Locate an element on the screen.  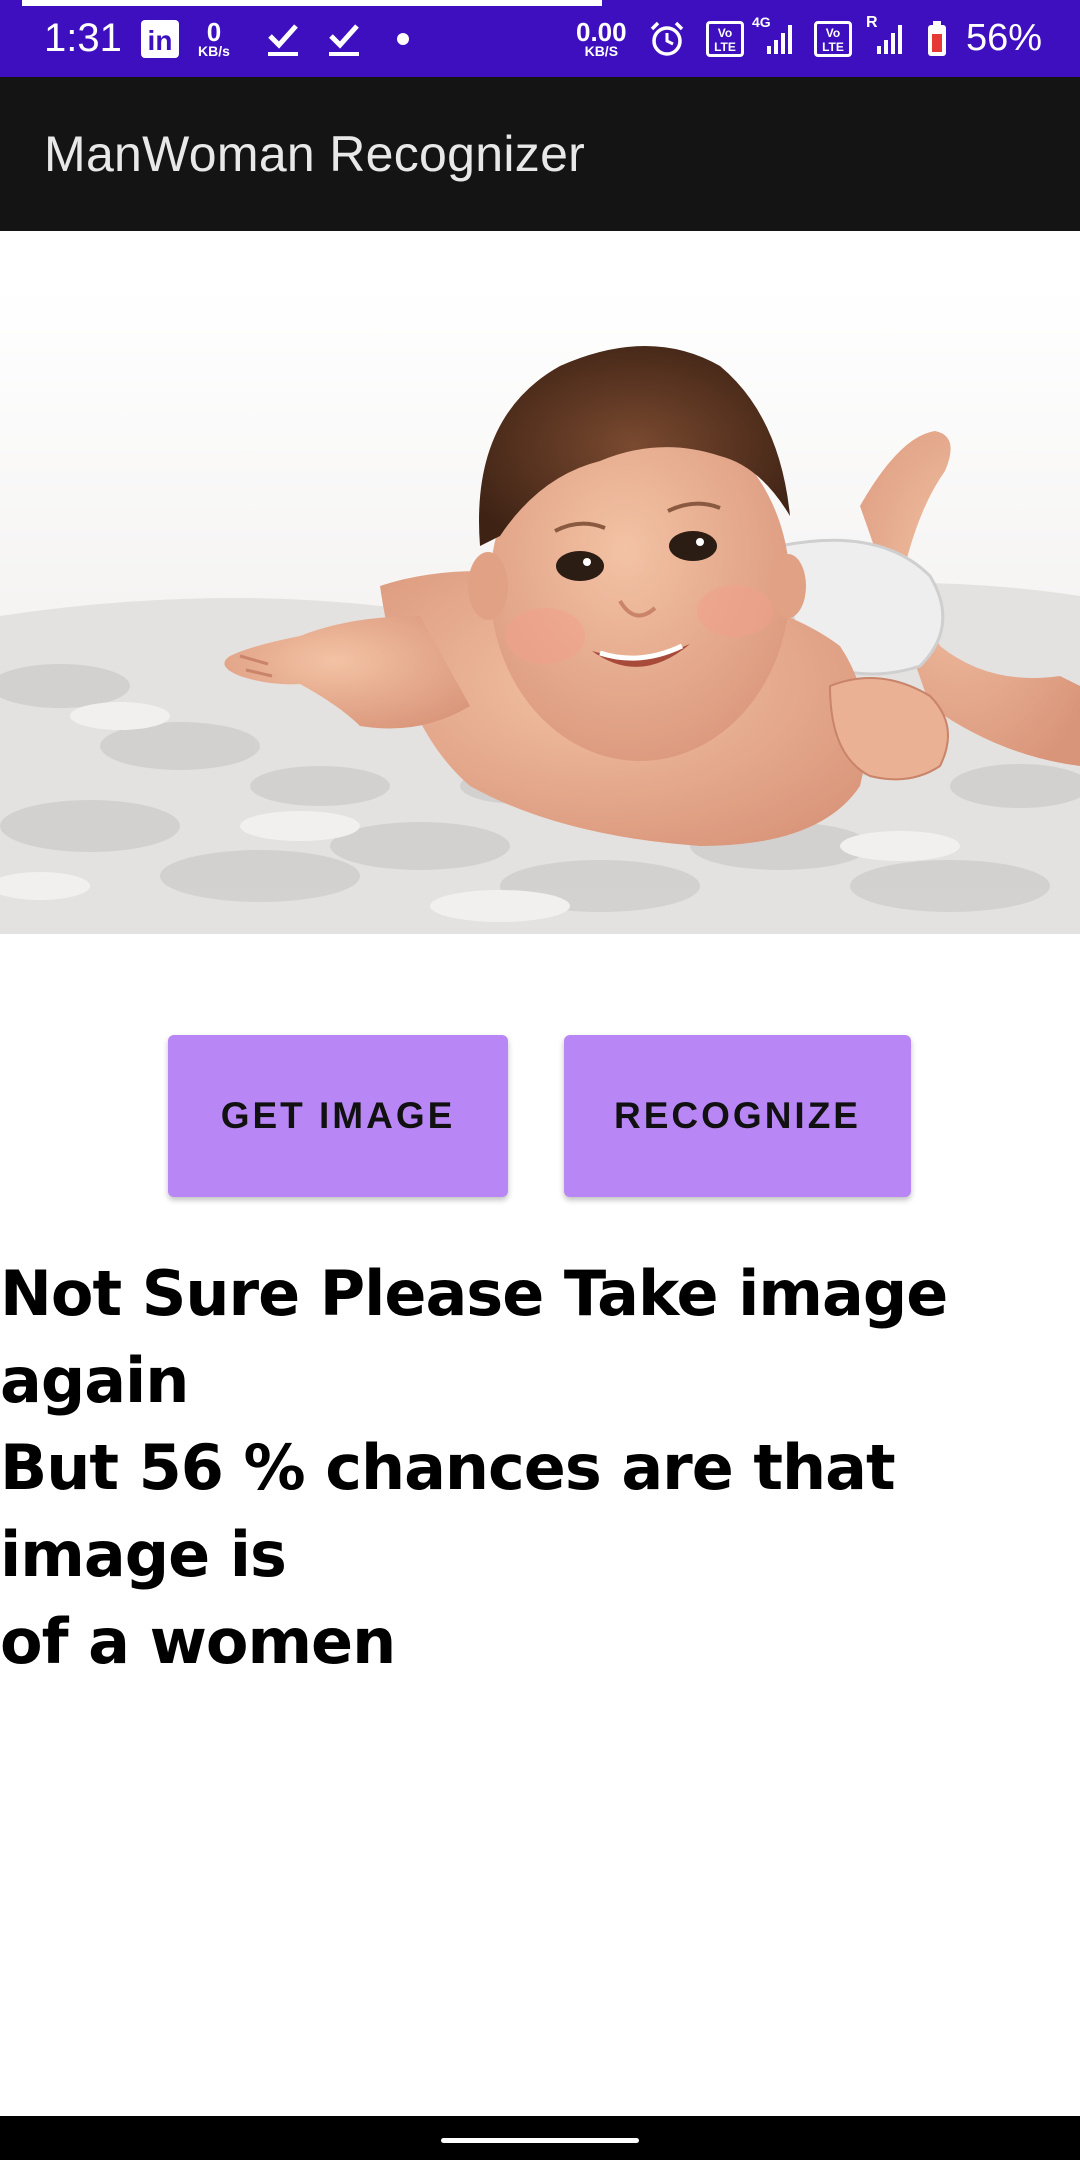
network-speed-right: 0.00 KB/S is located at coordinates (601, 38).